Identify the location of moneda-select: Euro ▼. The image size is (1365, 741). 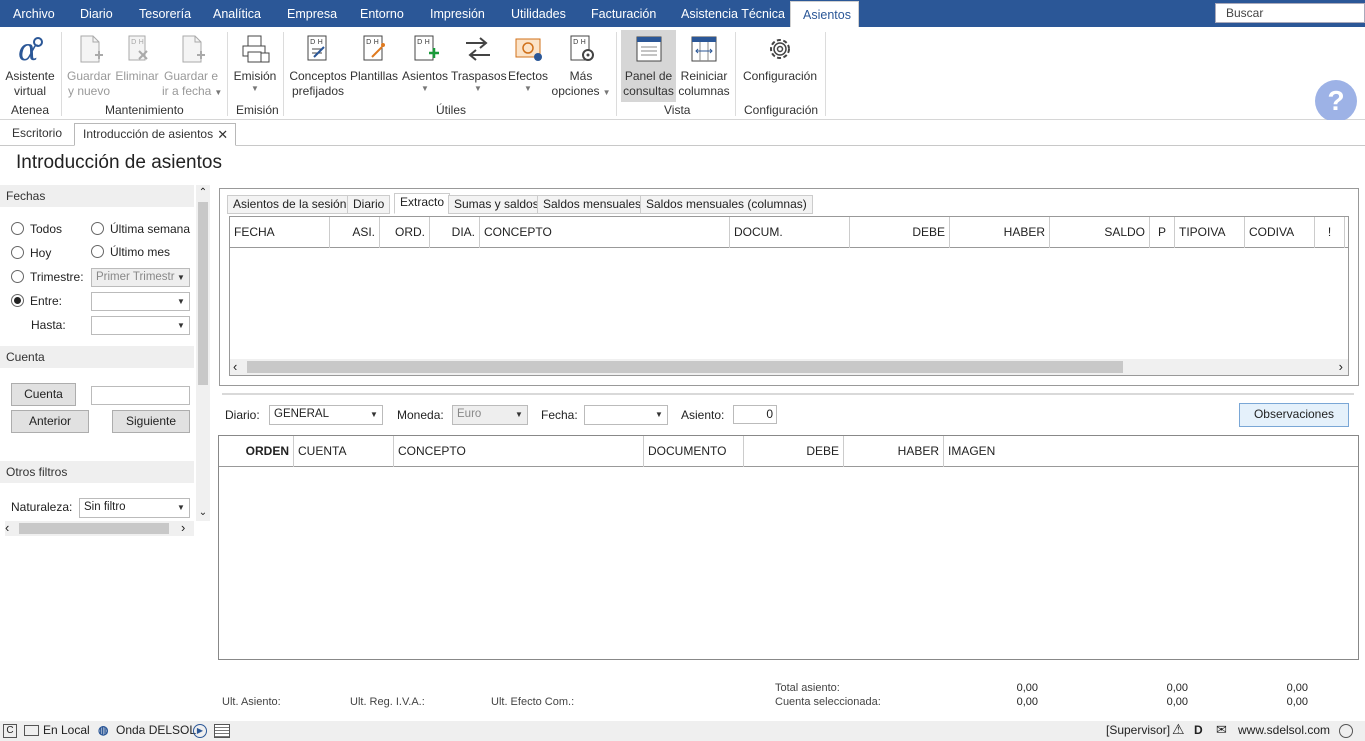
(490, 415).